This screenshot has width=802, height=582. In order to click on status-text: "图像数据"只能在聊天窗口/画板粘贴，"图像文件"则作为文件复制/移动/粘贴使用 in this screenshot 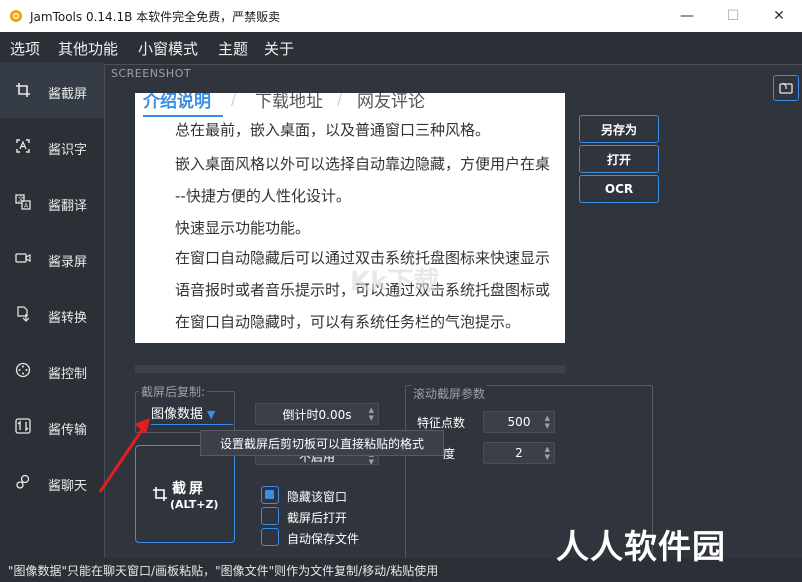, I will do `click(223, 571)`.